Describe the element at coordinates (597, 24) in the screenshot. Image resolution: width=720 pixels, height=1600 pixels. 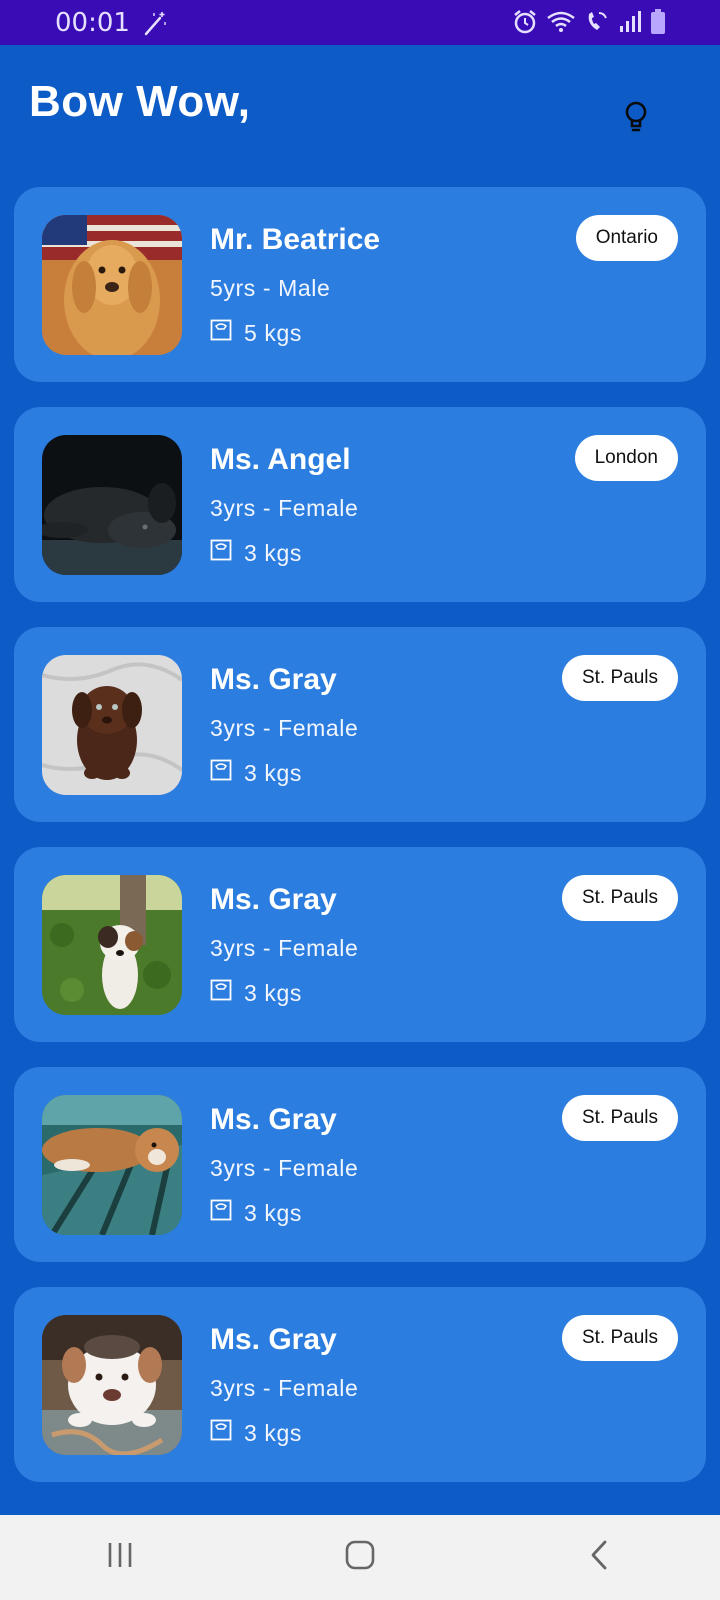
I see `wifi-call-icon` at that location.